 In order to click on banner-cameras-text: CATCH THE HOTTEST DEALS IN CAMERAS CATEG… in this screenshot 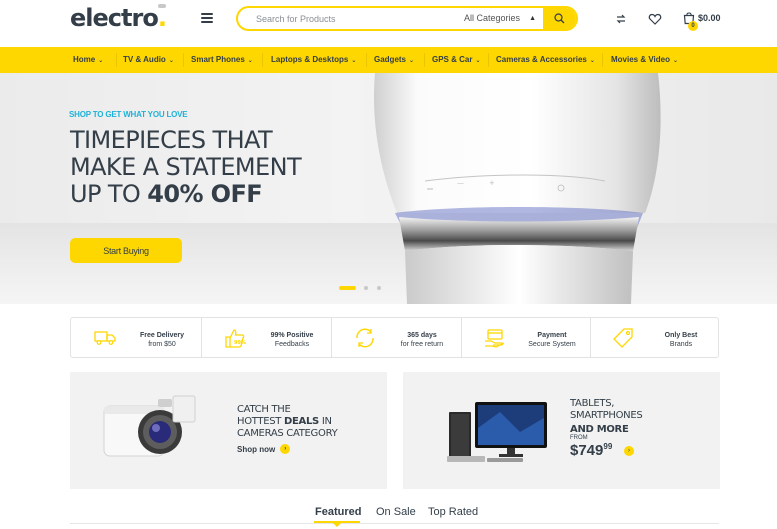, I will do `click(287, 422)`.